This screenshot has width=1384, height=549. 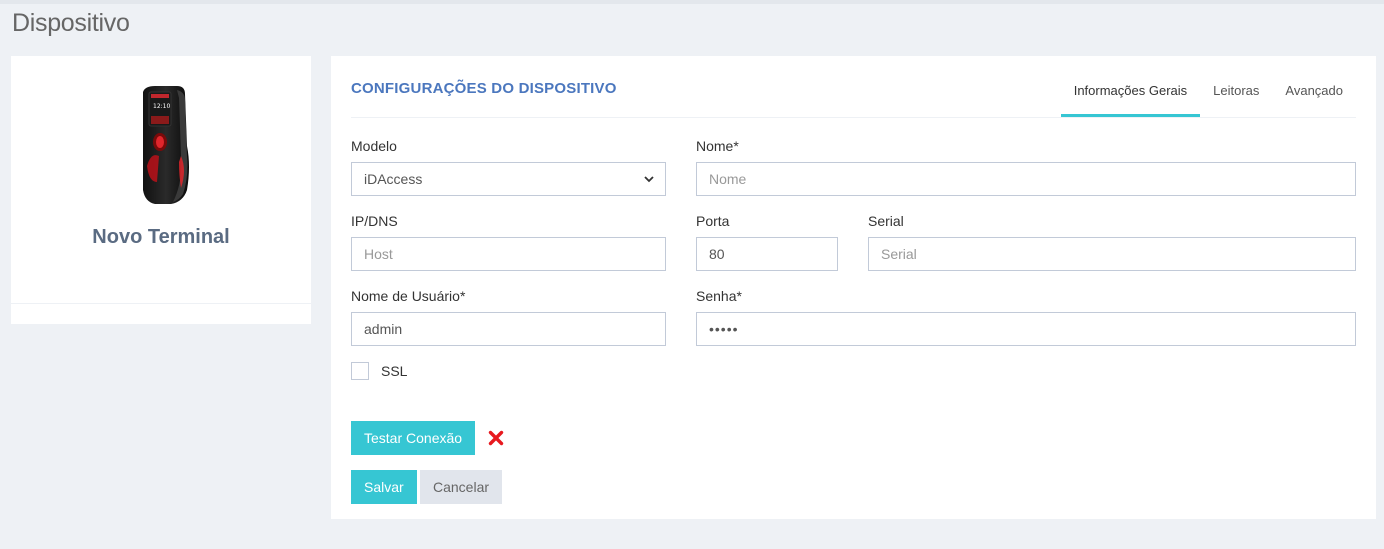 What do you see at coordinates (717, 146) in the screenshot?
I see `nome-label: Nome*` at bounding box center [717, 146].